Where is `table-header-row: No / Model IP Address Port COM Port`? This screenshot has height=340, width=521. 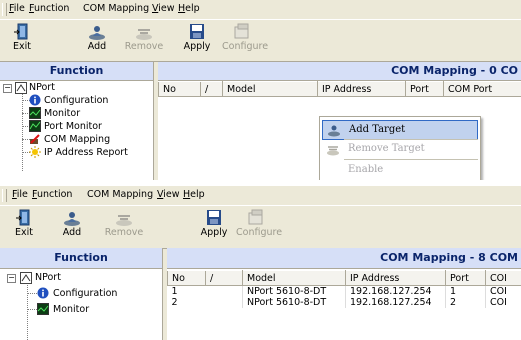
table-header-row: No / Model IP Address Port COM Port is located at coordinates (339, 89).